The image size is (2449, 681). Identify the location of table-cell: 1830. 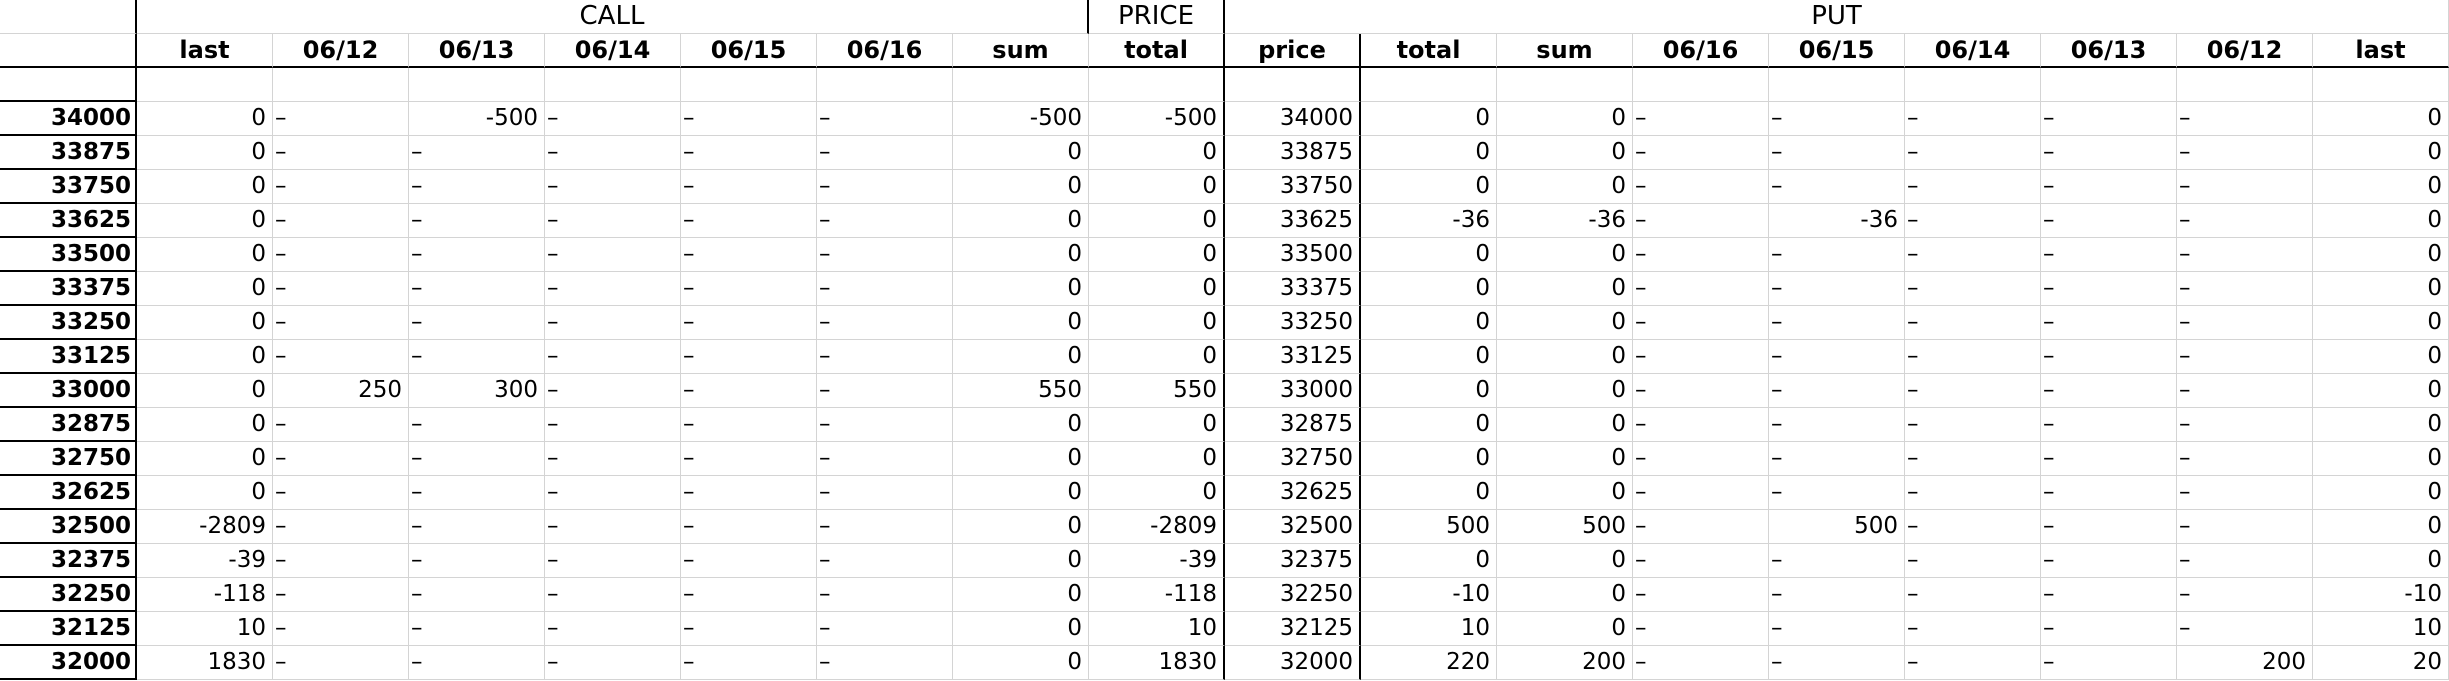
(205, 663).